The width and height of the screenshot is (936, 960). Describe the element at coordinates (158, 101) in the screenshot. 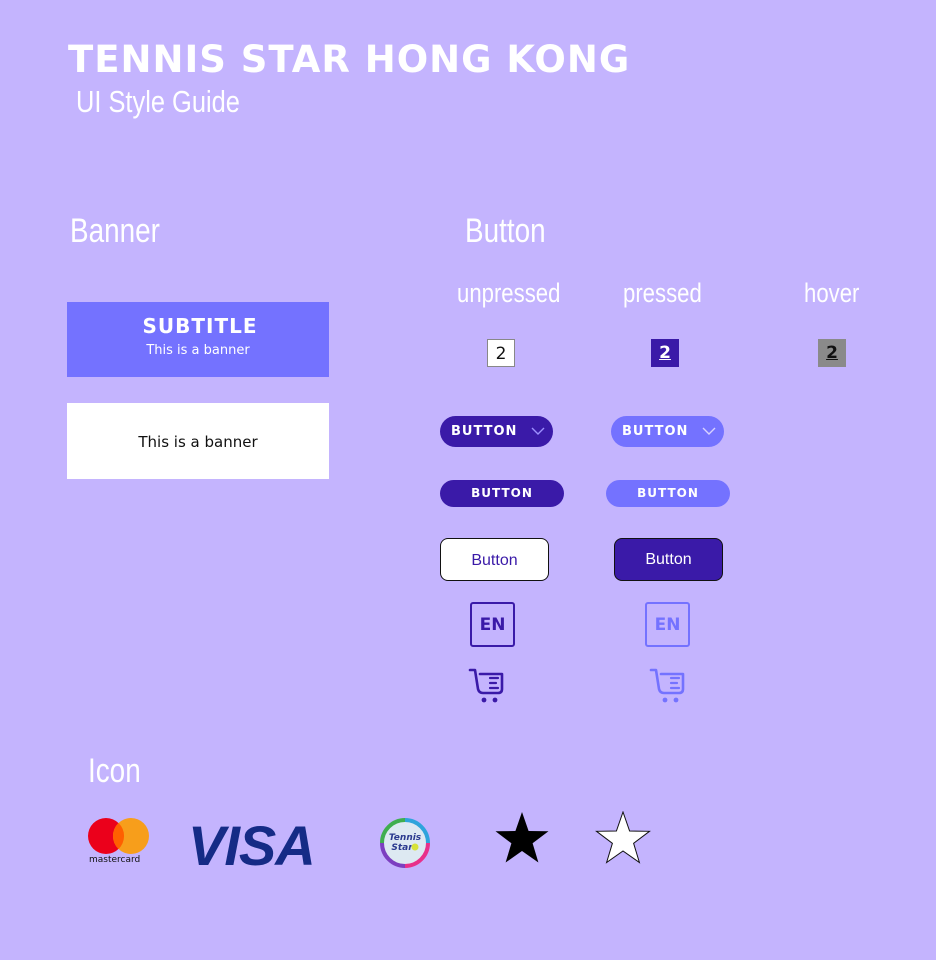

I see `page-subtitle: UI Style Guide` at that location.